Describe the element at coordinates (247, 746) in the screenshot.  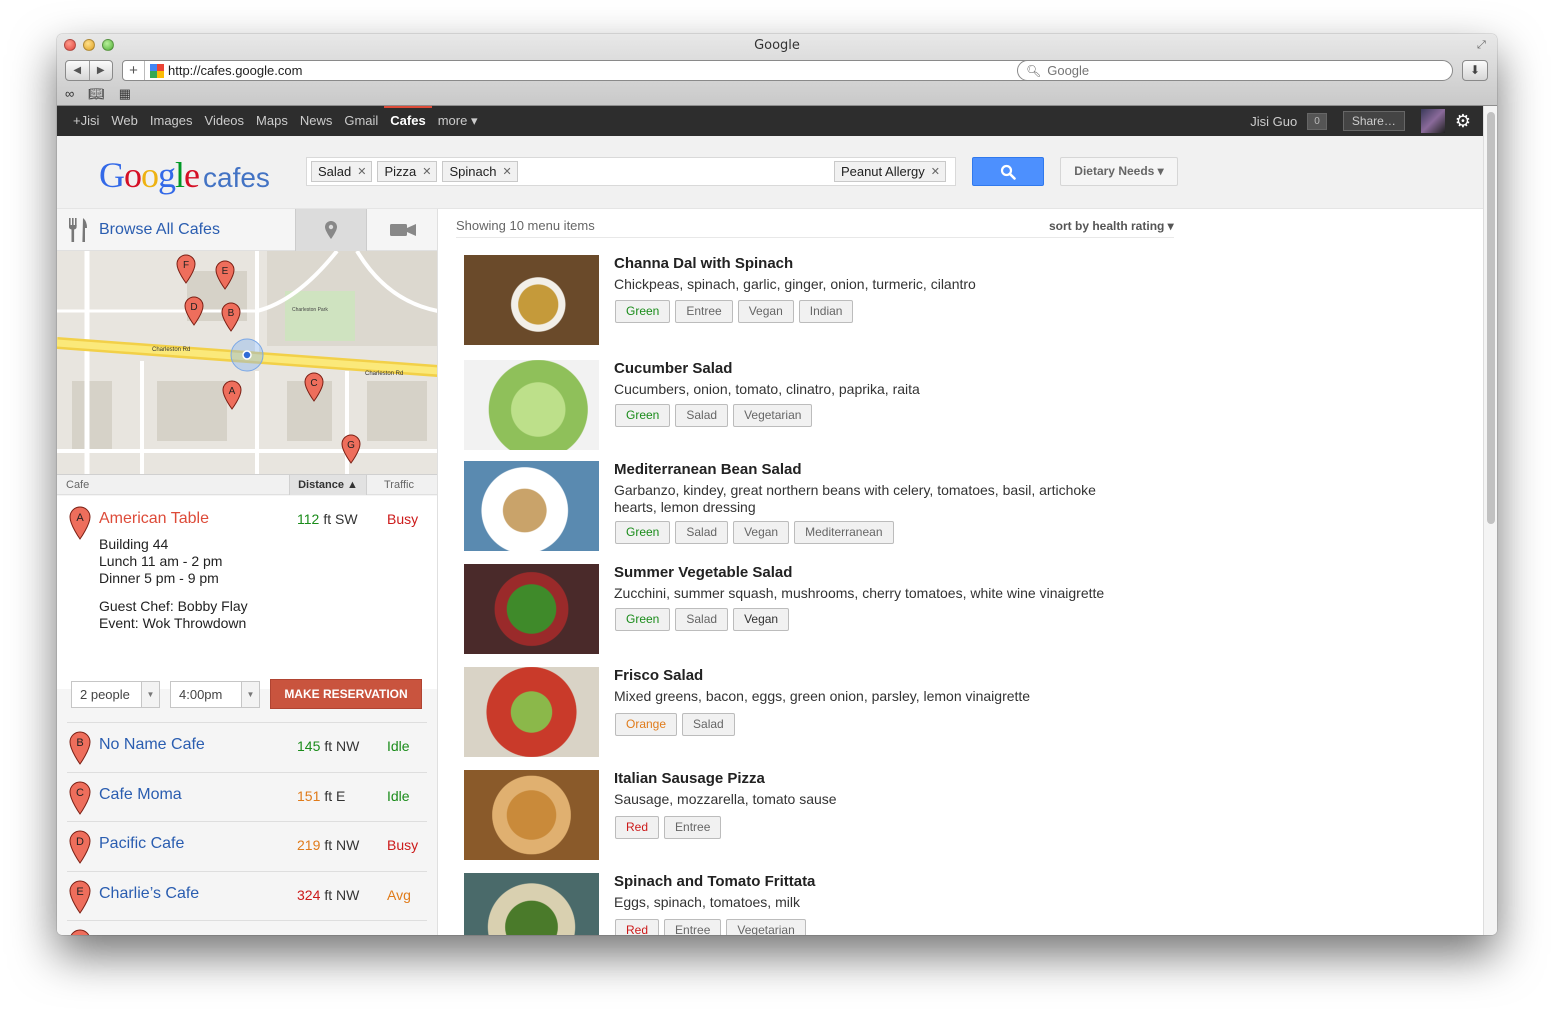
I see `cafe-list-item: B No Name Cafe 145 ft NW Idle` at that location.